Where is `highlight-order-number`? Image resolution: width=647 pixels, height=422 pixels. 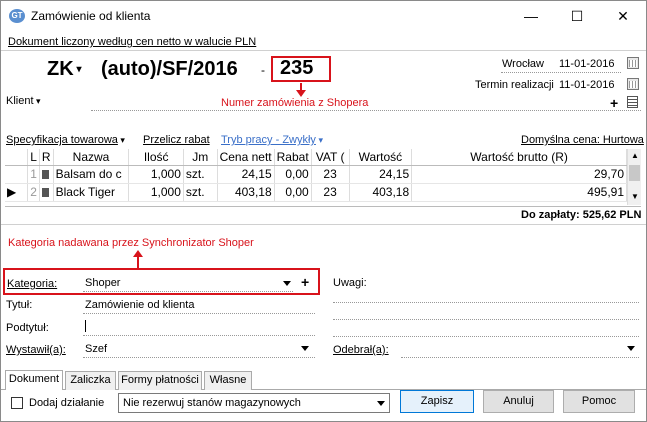 highlight-order-number is located at coordinates (301, 69).